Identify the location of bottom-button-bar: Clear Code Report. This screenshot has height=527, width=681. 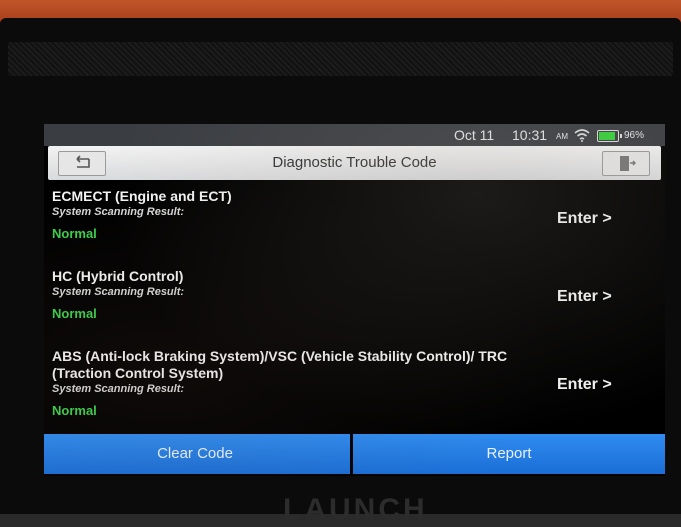
(354, 455).